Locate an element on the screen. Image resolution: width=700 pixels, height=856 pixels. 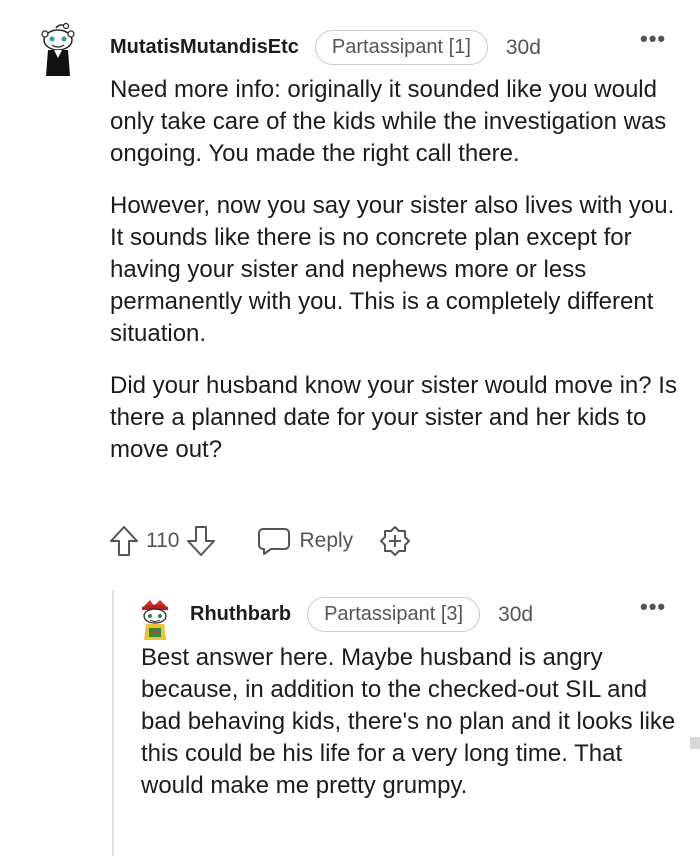
upvote-button is located at coordinates (124, 541).